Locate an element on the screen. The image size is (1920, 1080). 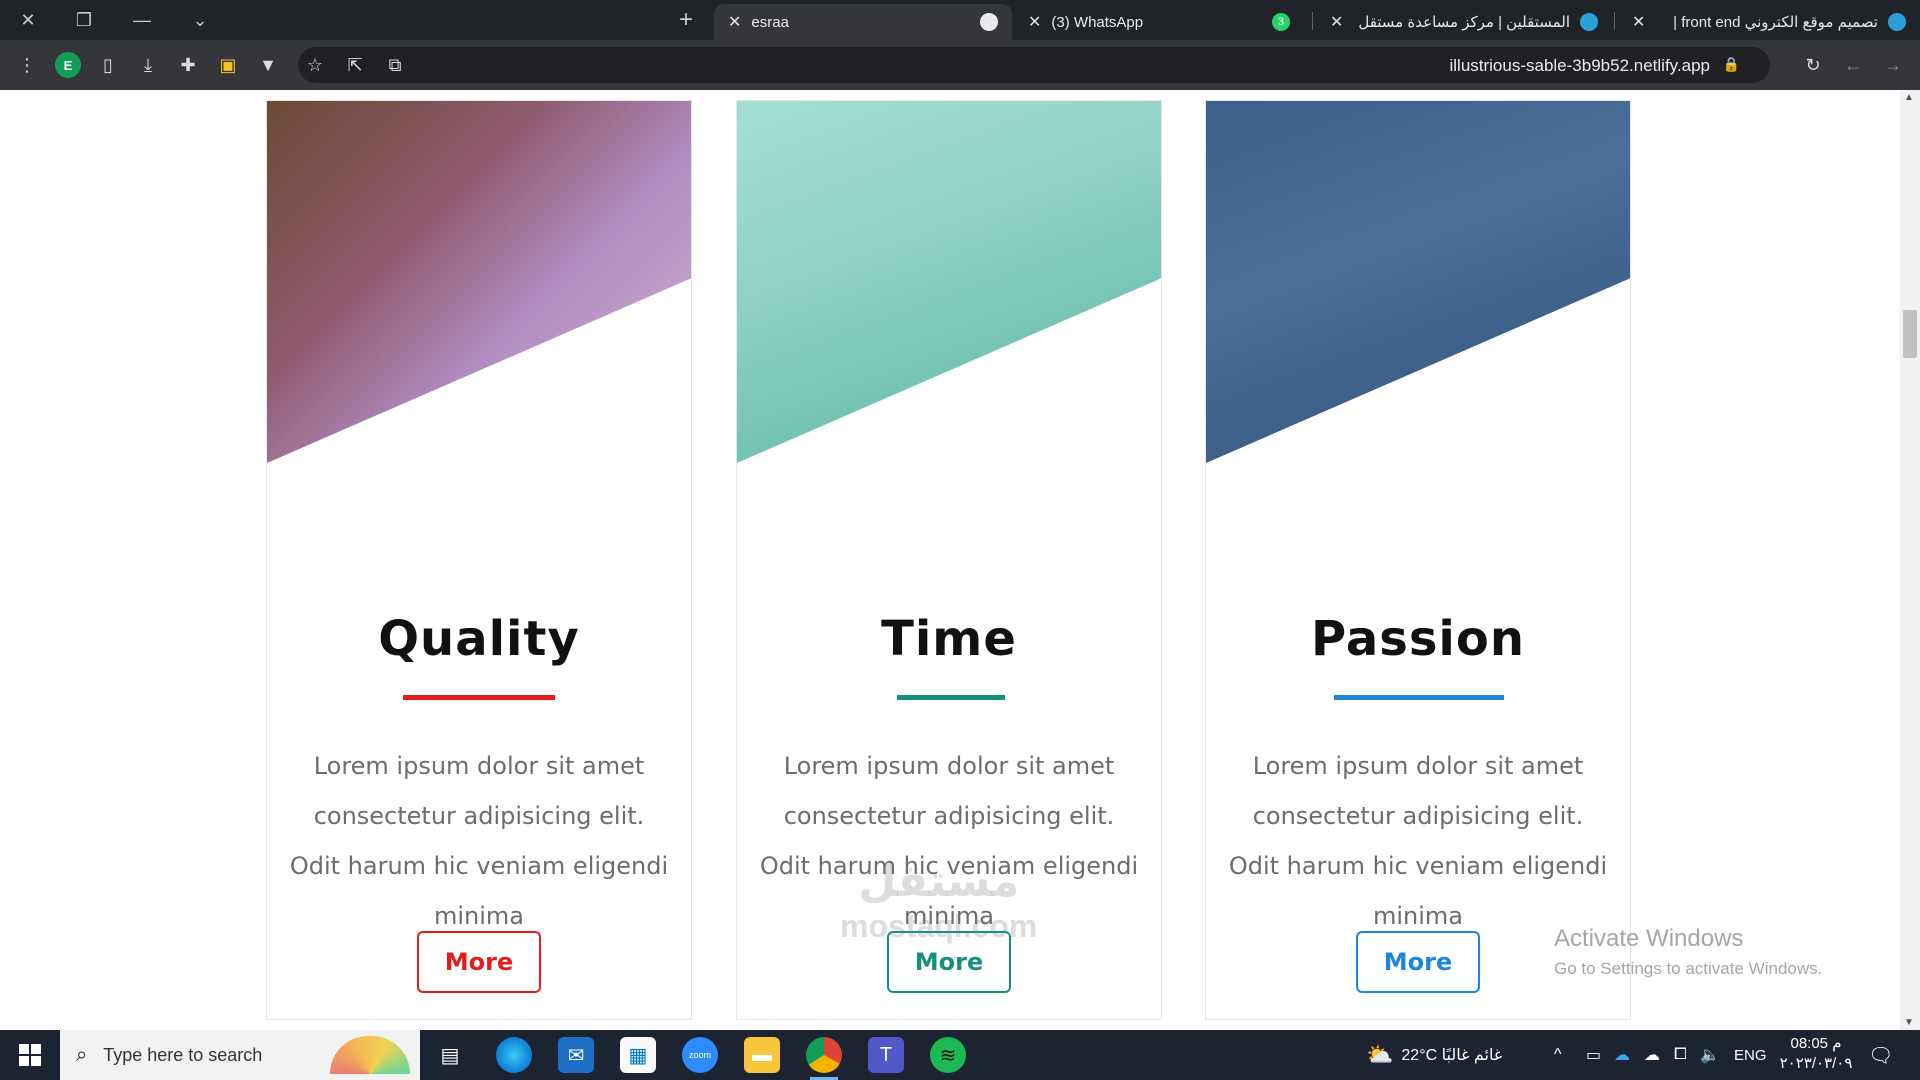
back-arrow-icon: ← is located at coordinates (1853, 65).